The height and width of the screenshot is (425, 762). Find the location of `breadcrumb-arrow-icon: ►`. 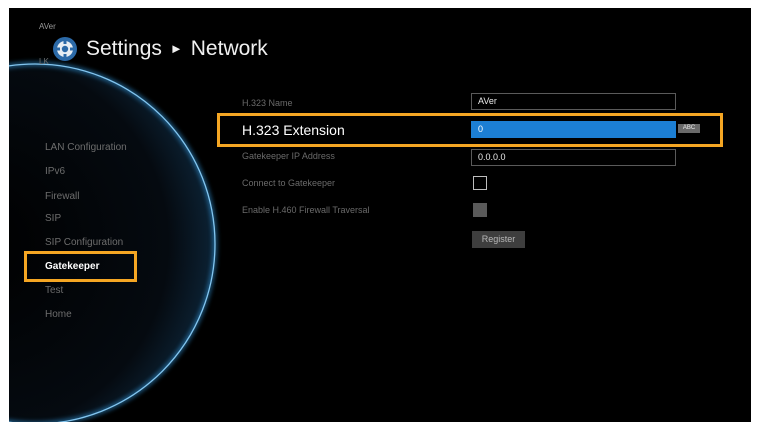

breadcrumb-arrow-icon: ► is located at coordinates (176, 48).